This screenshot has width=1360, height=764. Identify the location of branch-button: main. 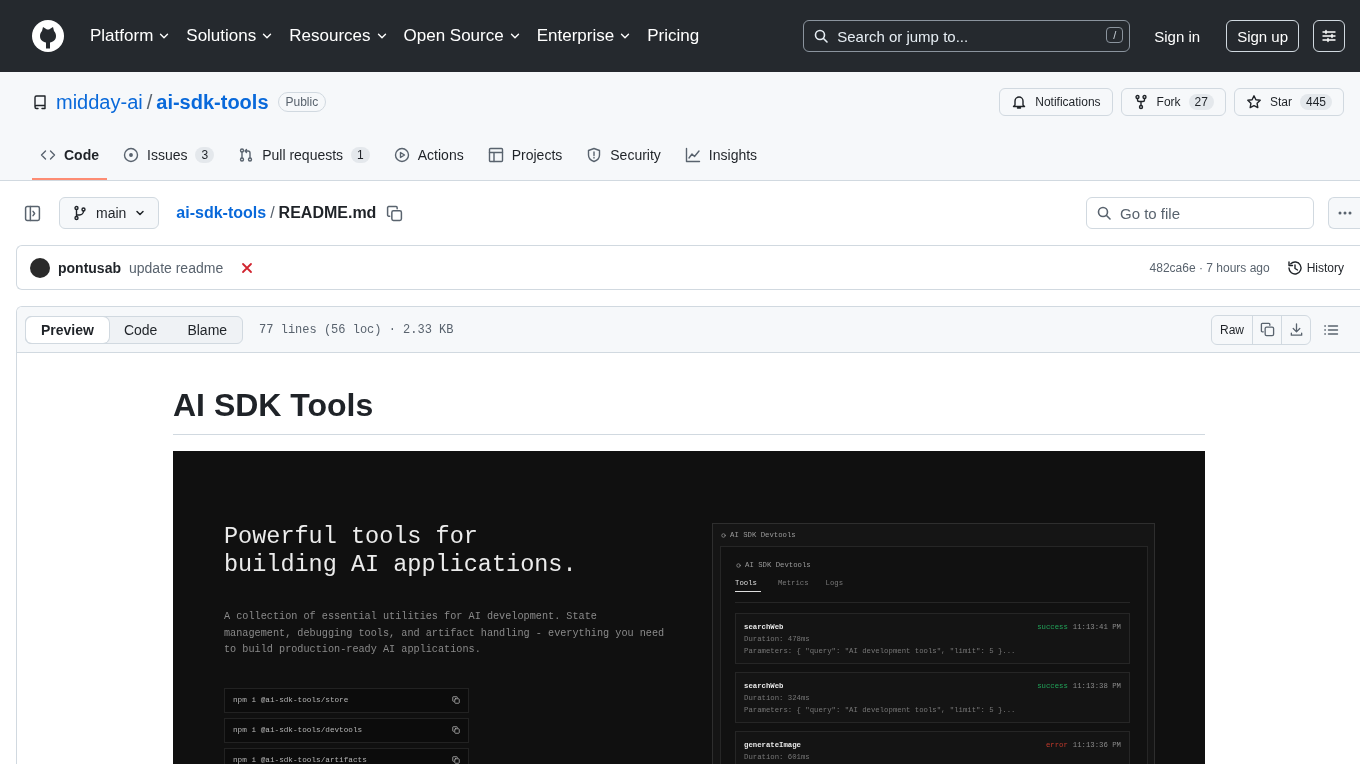
(109, 213).